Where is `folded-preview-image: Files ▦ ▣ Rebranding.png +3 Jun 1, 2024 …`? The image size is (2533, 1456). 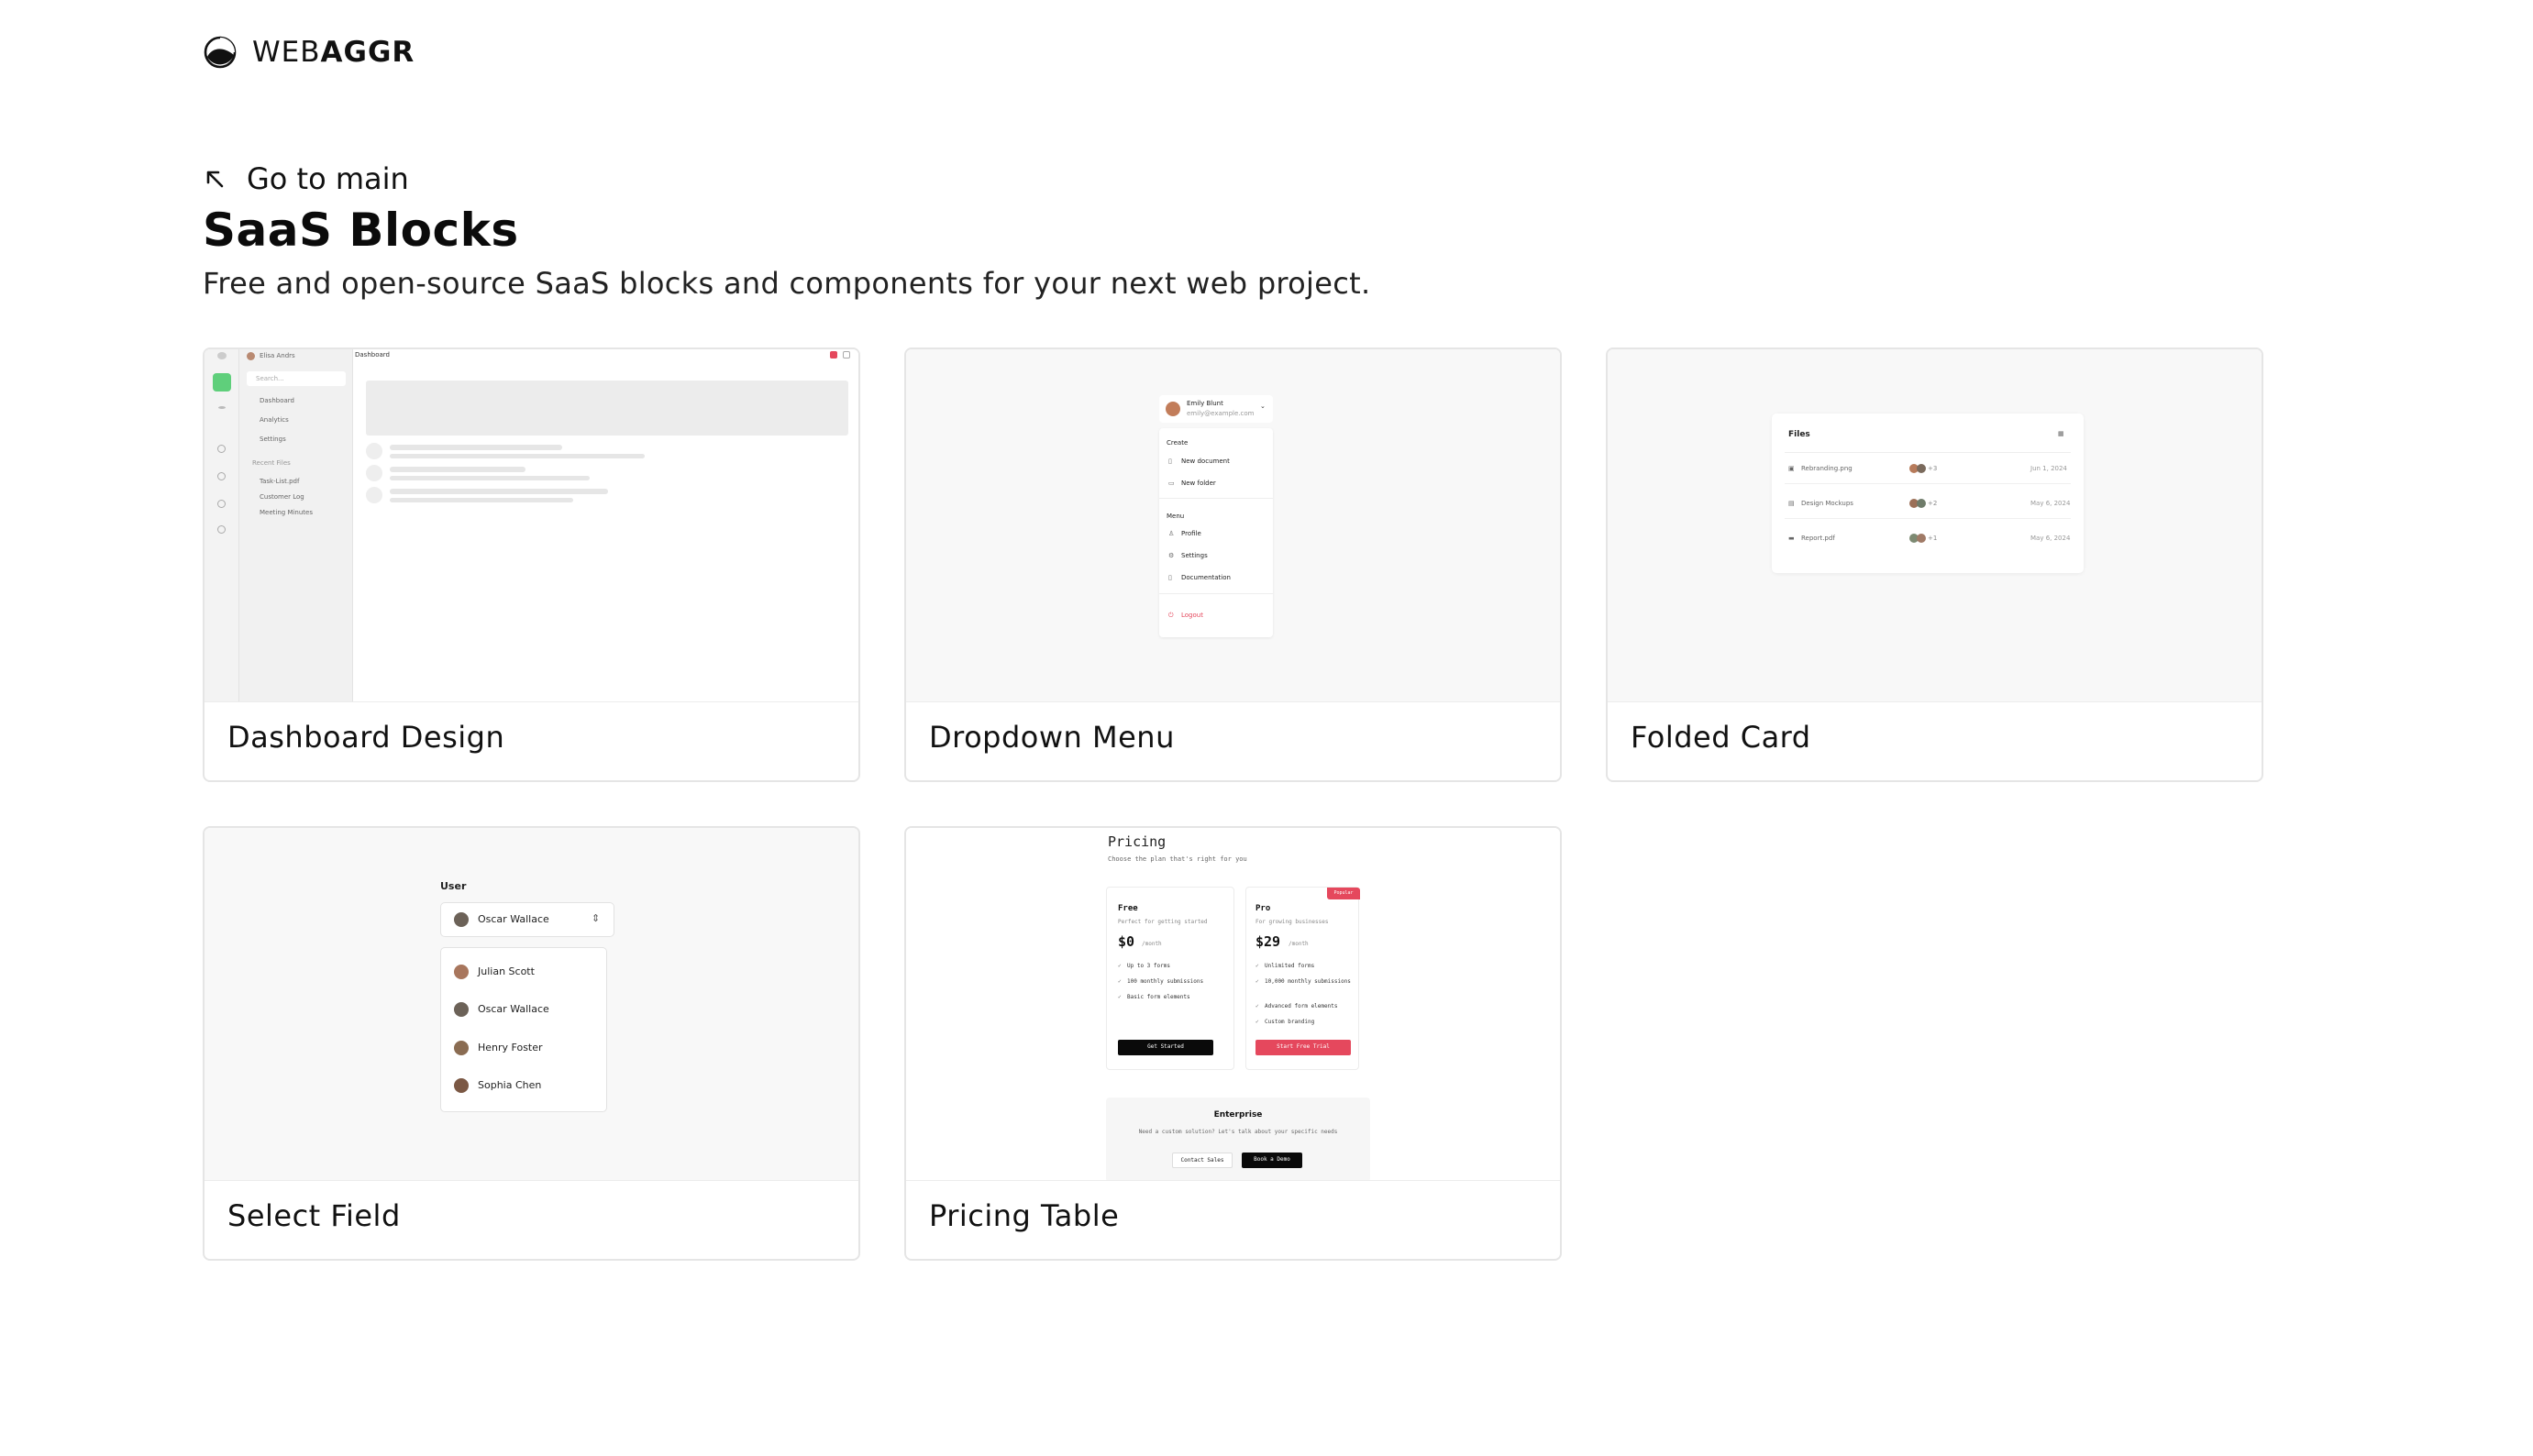 folded-preview-image: Files ▦ ▣ Rebranding.png +3 Jun 1, 2024 … is located at coordinates (1935, 525).